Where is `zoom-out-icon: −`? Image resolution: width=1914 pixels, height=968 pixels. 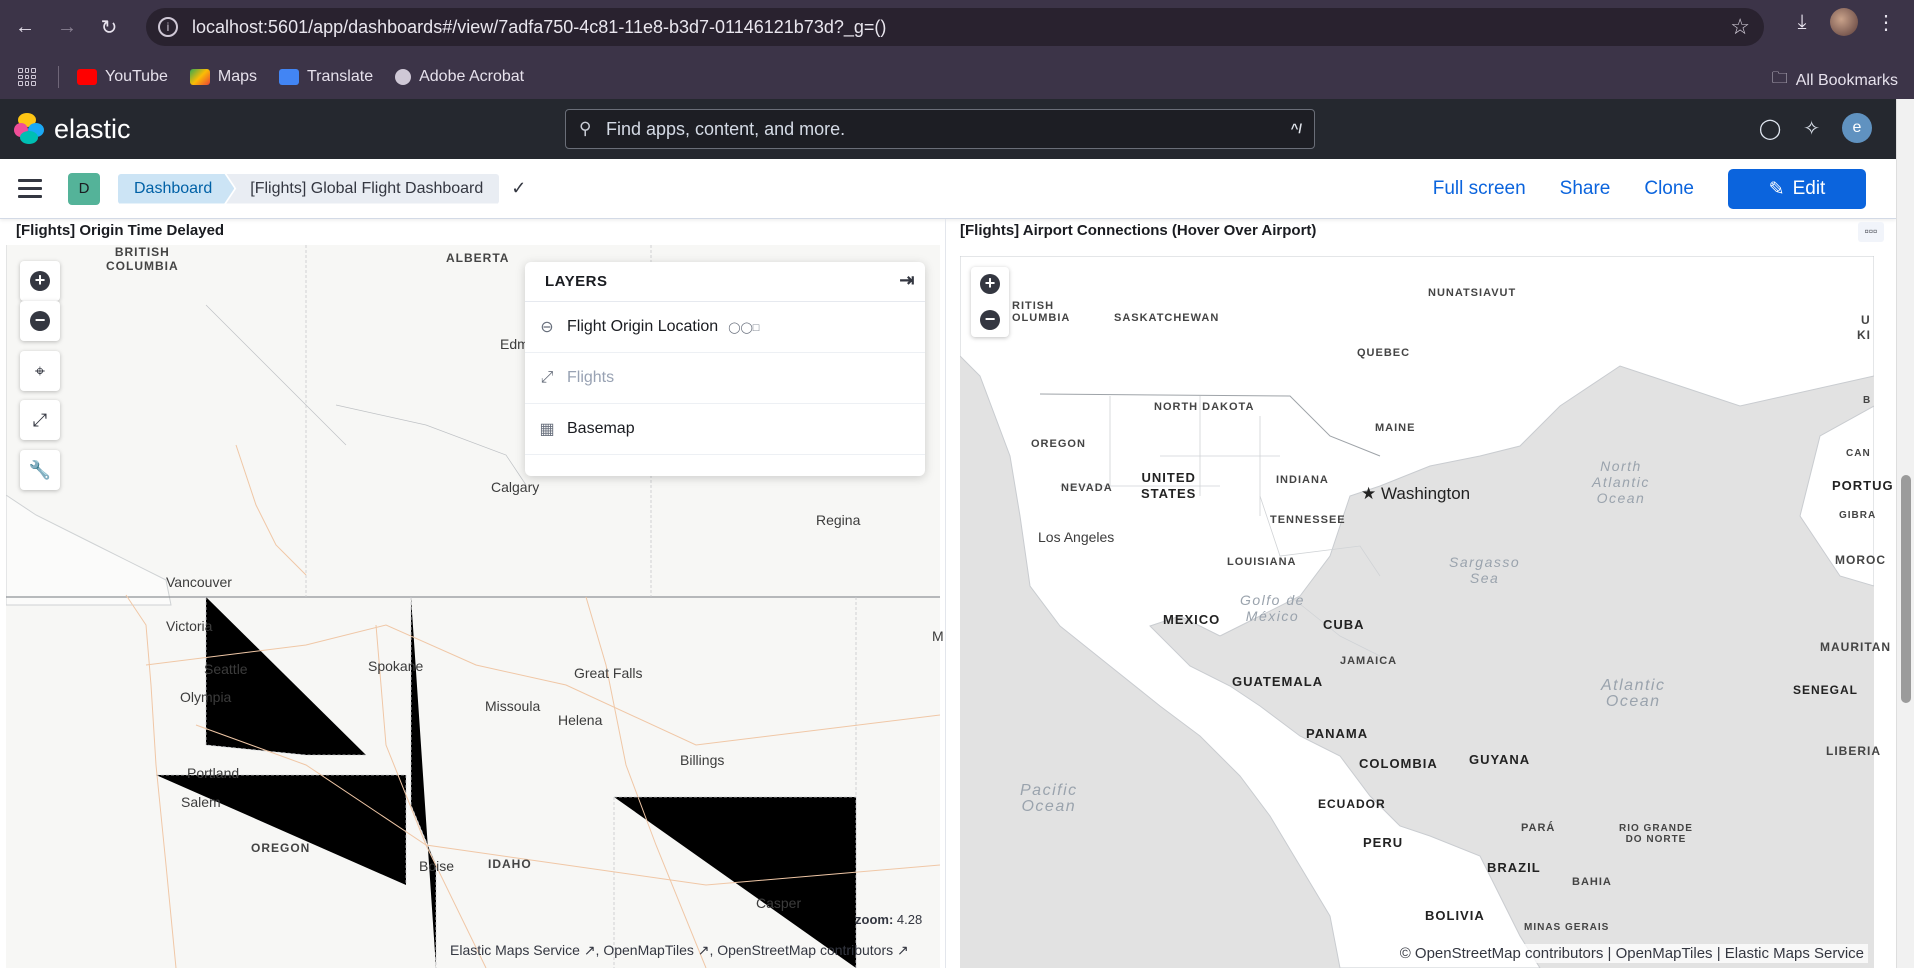 zoom-out-icon: − is located at coordinates (990, 320).